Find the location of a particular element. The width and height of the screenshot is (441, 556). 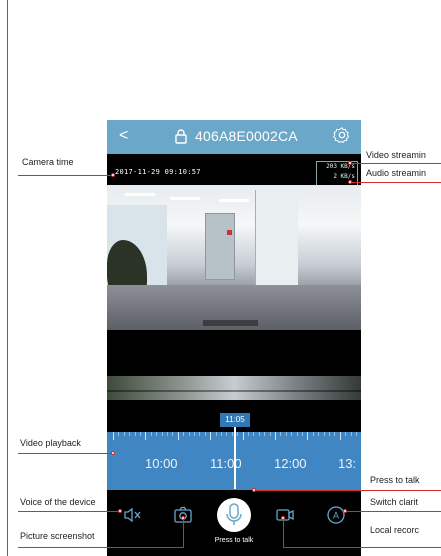

callout-voice-of-device: Voice of the device is located at coordinates (58, 502).